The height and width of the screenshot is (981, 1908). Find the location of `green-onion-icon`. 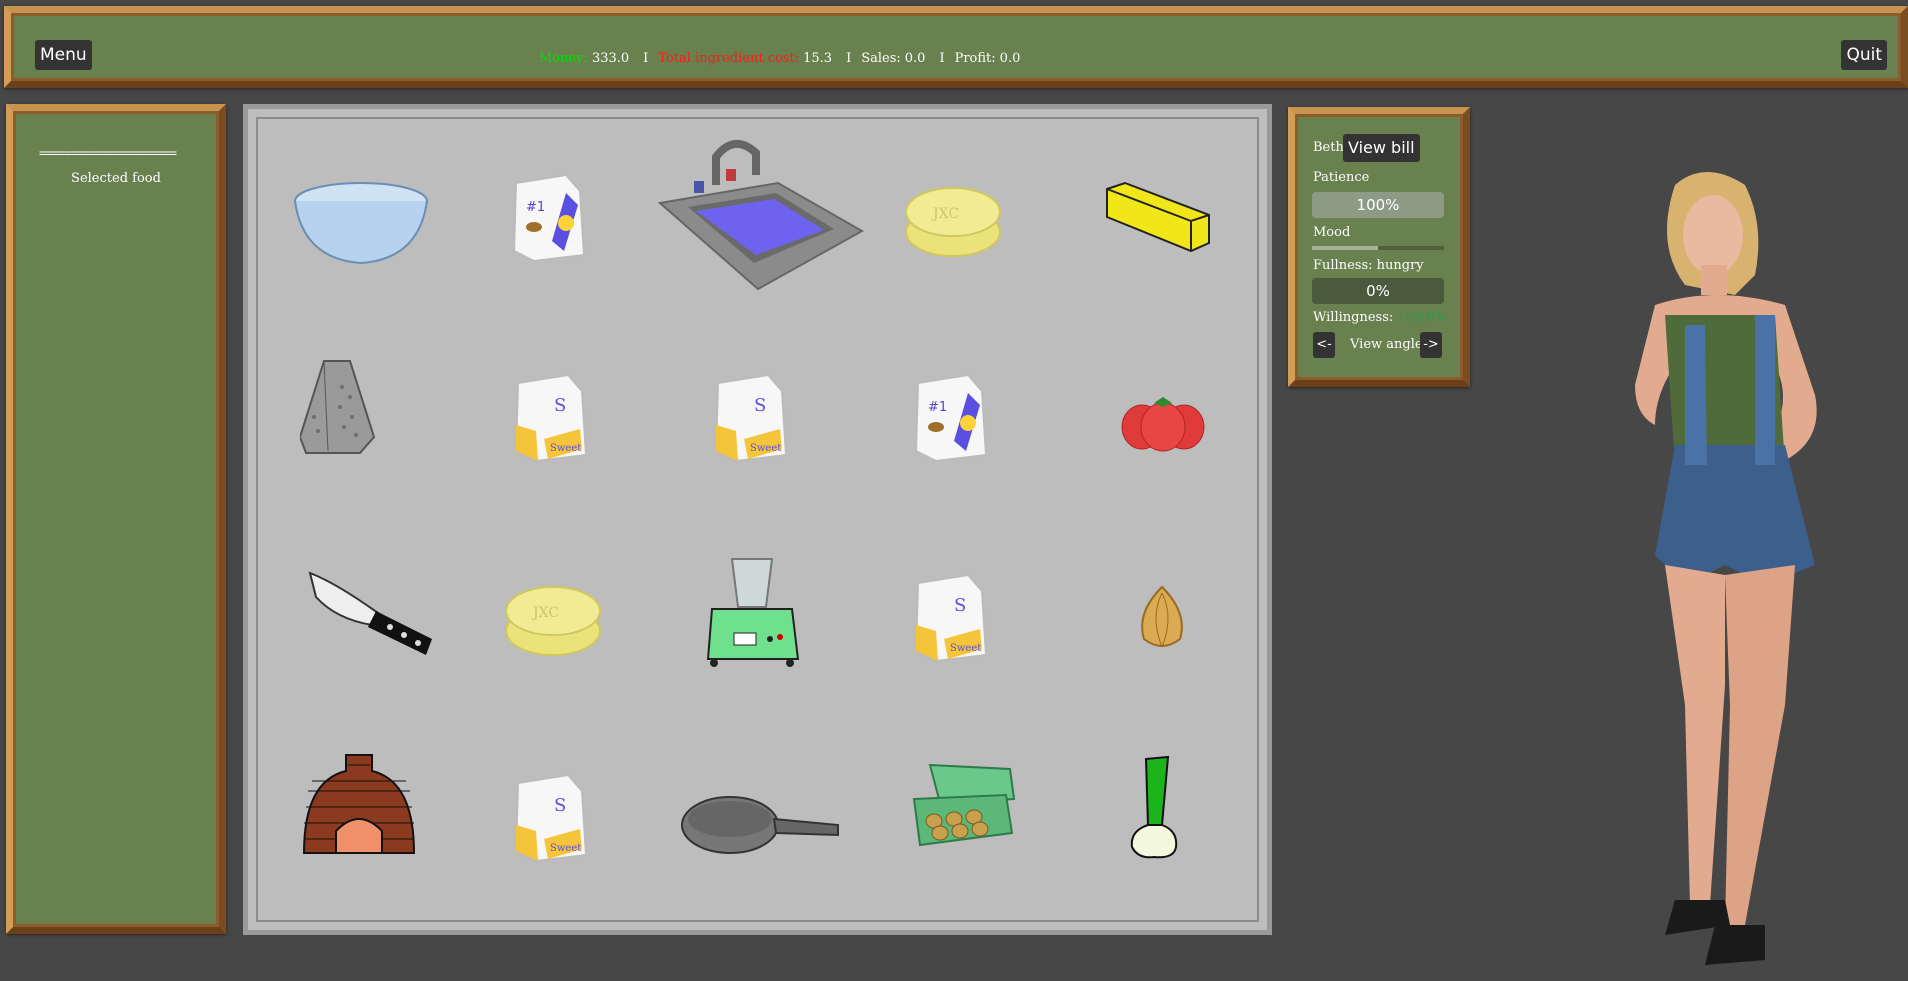

green-onion-icon is located at coordinates (1154, 808).